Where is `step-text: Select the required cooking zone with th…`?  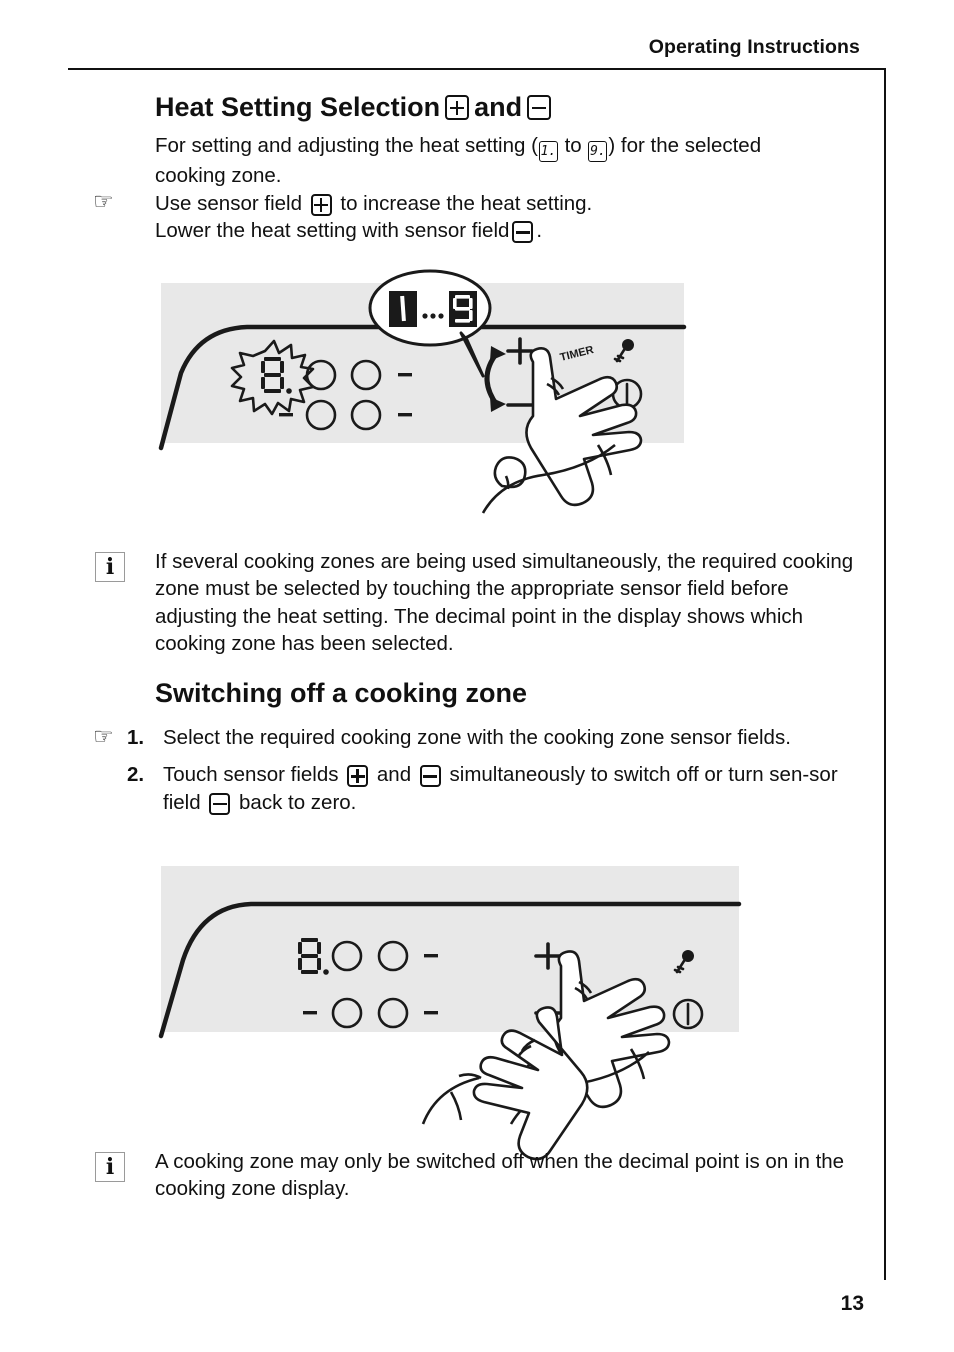
step-text: Select the required cooking zone with th… is located at coordinates (477, 737).